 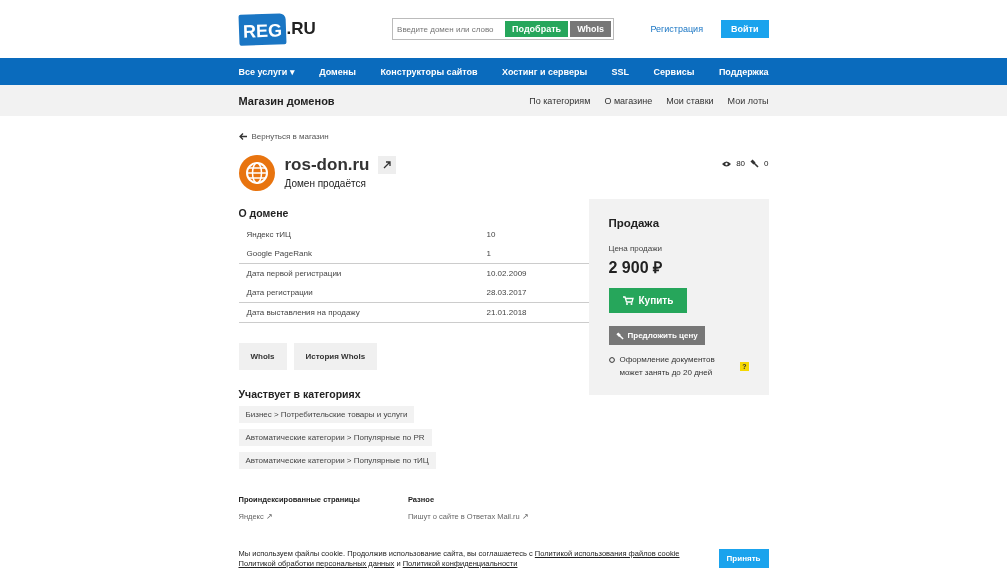 I want to click on info-value: 28.03.2017, so click(x=506, y=292).